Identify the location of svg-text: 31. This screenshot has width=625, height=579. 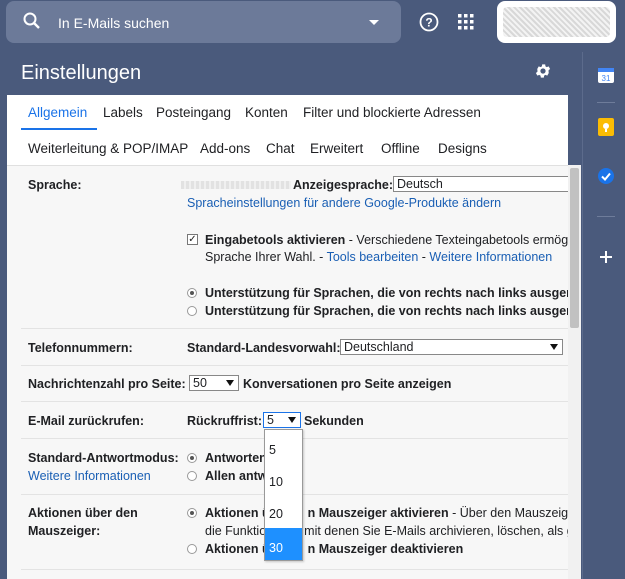
(606, 78).